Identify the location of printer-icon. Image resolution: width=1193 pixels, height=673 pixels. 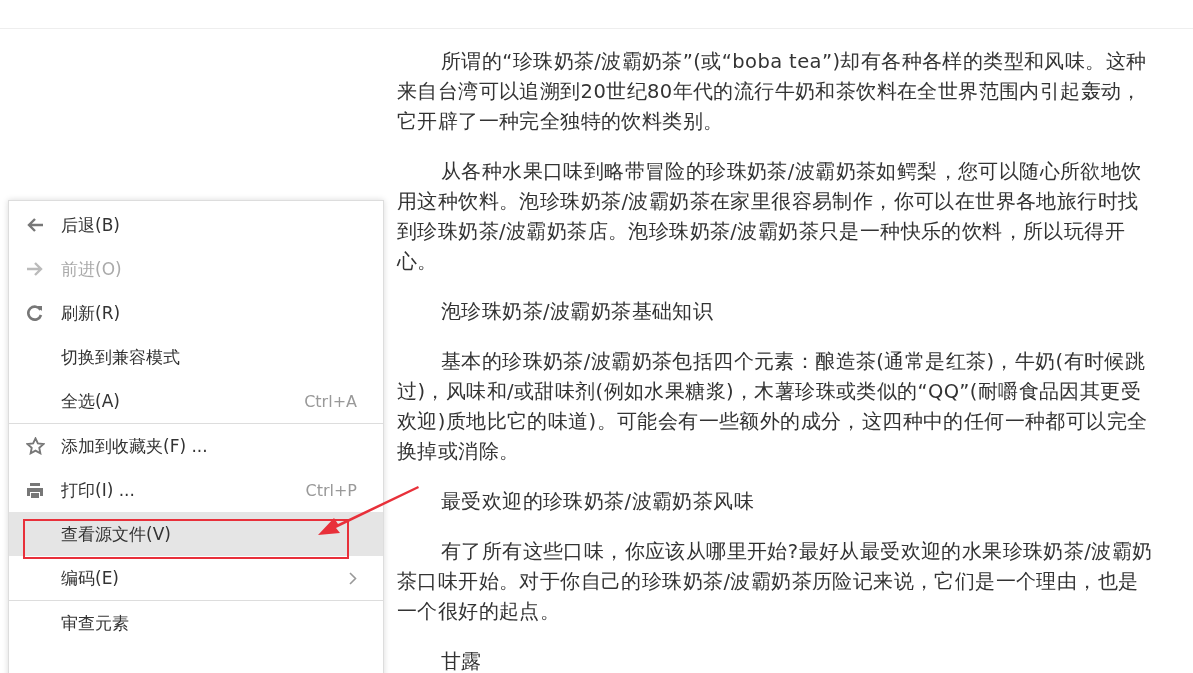
(35, 490).